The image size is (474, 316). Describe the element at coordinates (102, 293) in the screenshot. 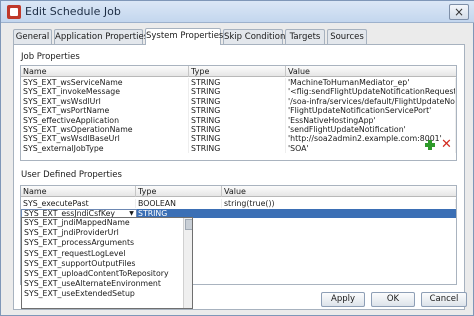

I see `dropdown-option: SYS_EXT_useExtendedSetup` at that location.